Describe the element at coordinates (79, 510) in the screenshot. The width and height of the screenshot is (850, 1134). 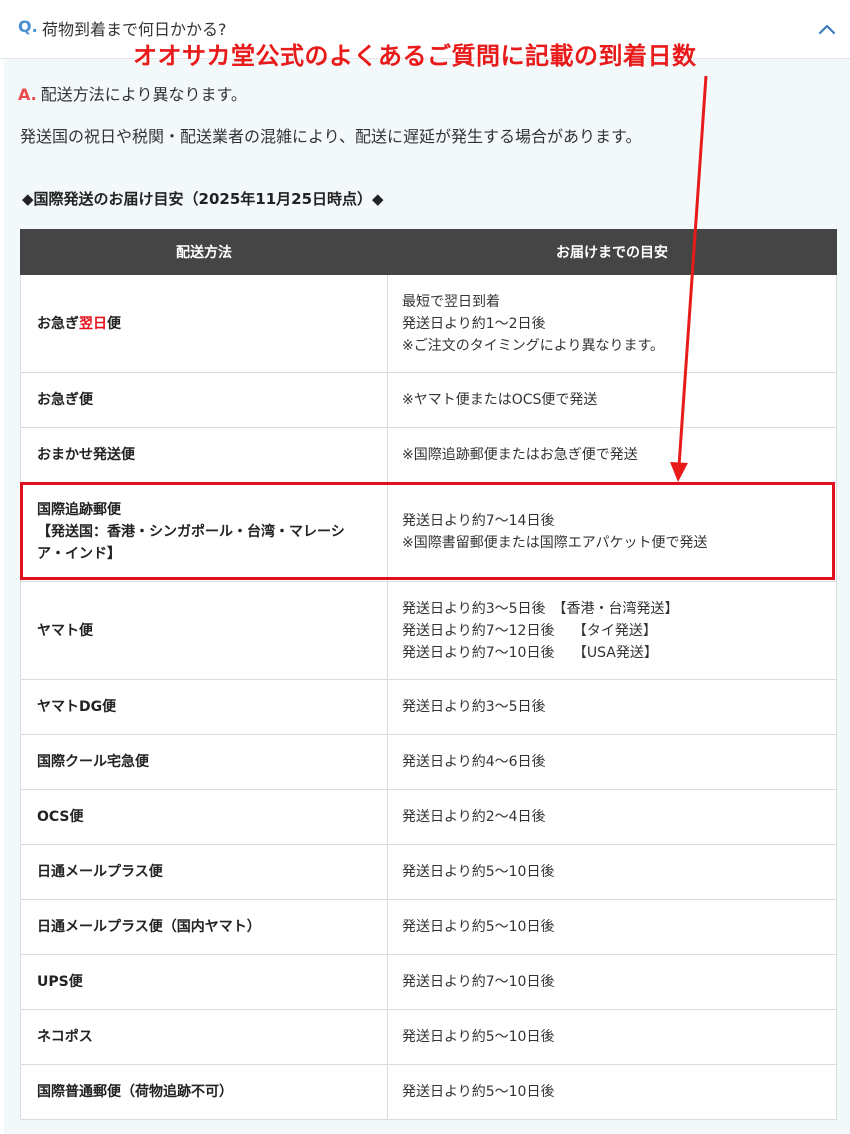
I see `method-label: 国際追跡郵便` at that location.